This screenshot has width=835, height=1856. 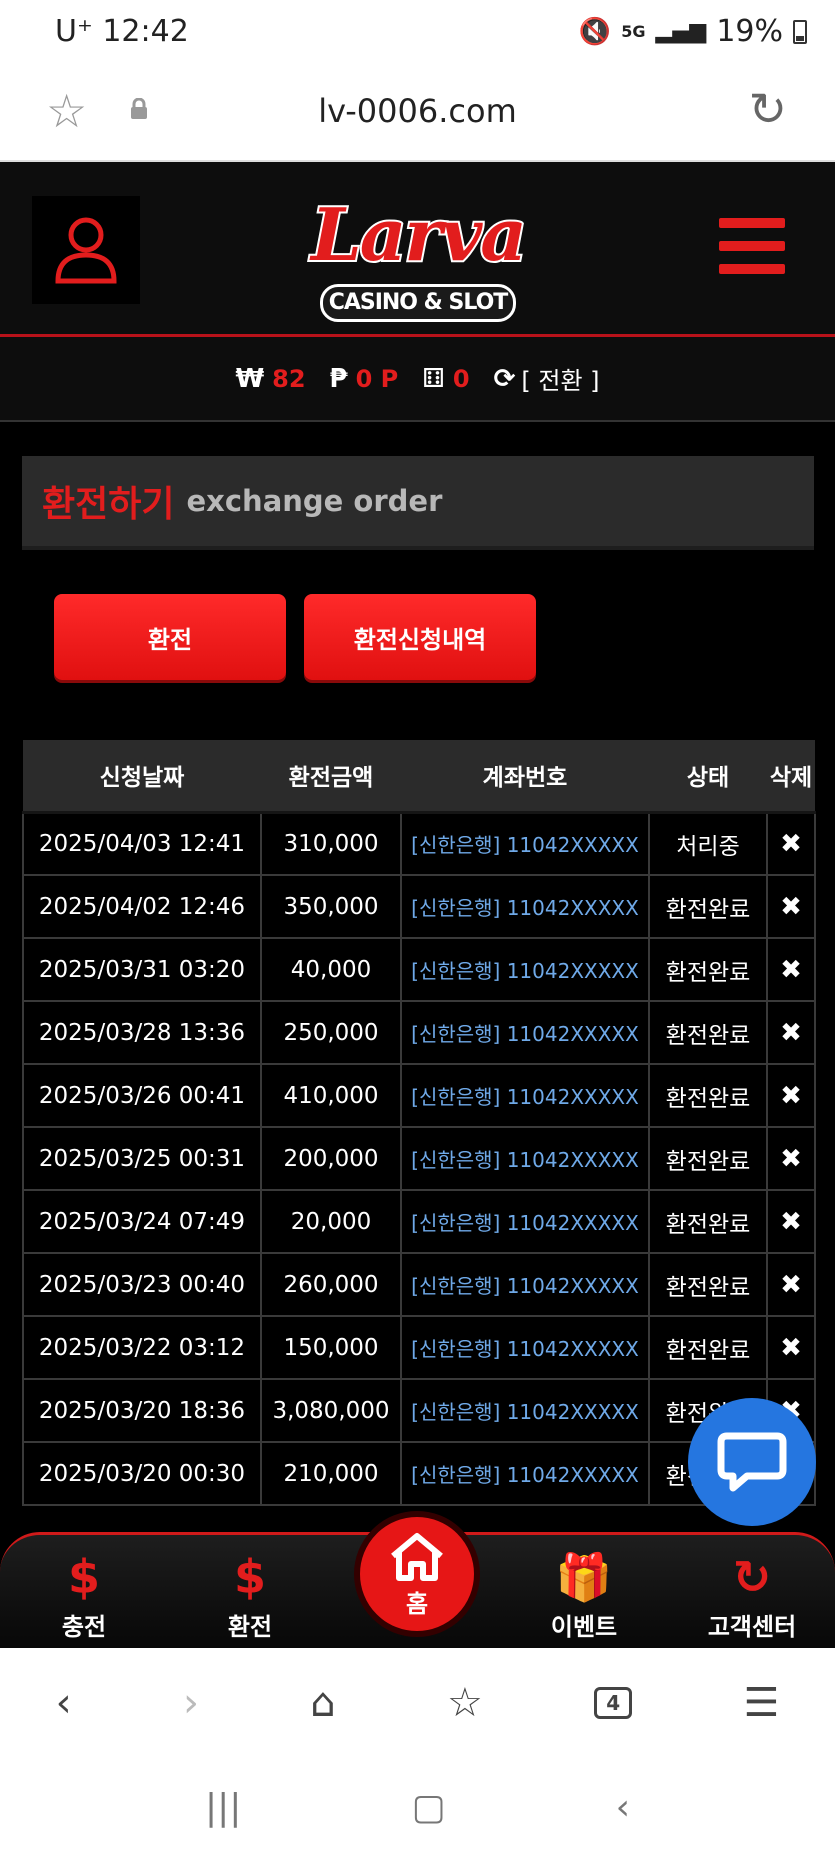 I want to click on status-icons: 🔇 5G ▂▄▆ 19%, so click(x=693, y=31).